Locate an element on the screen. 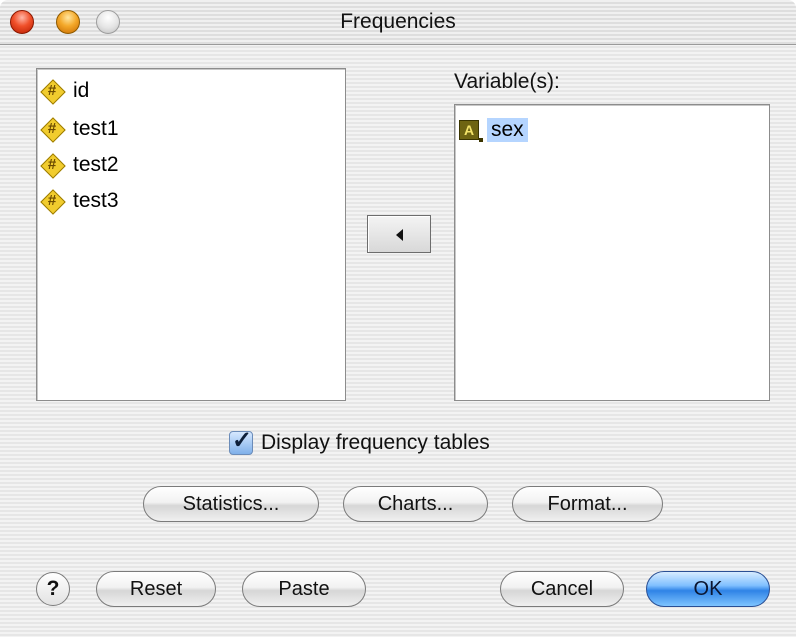 The height and width of the screenshot is (637, 796). variable-item-test1: # test1 is located at coordinates (80, 129).